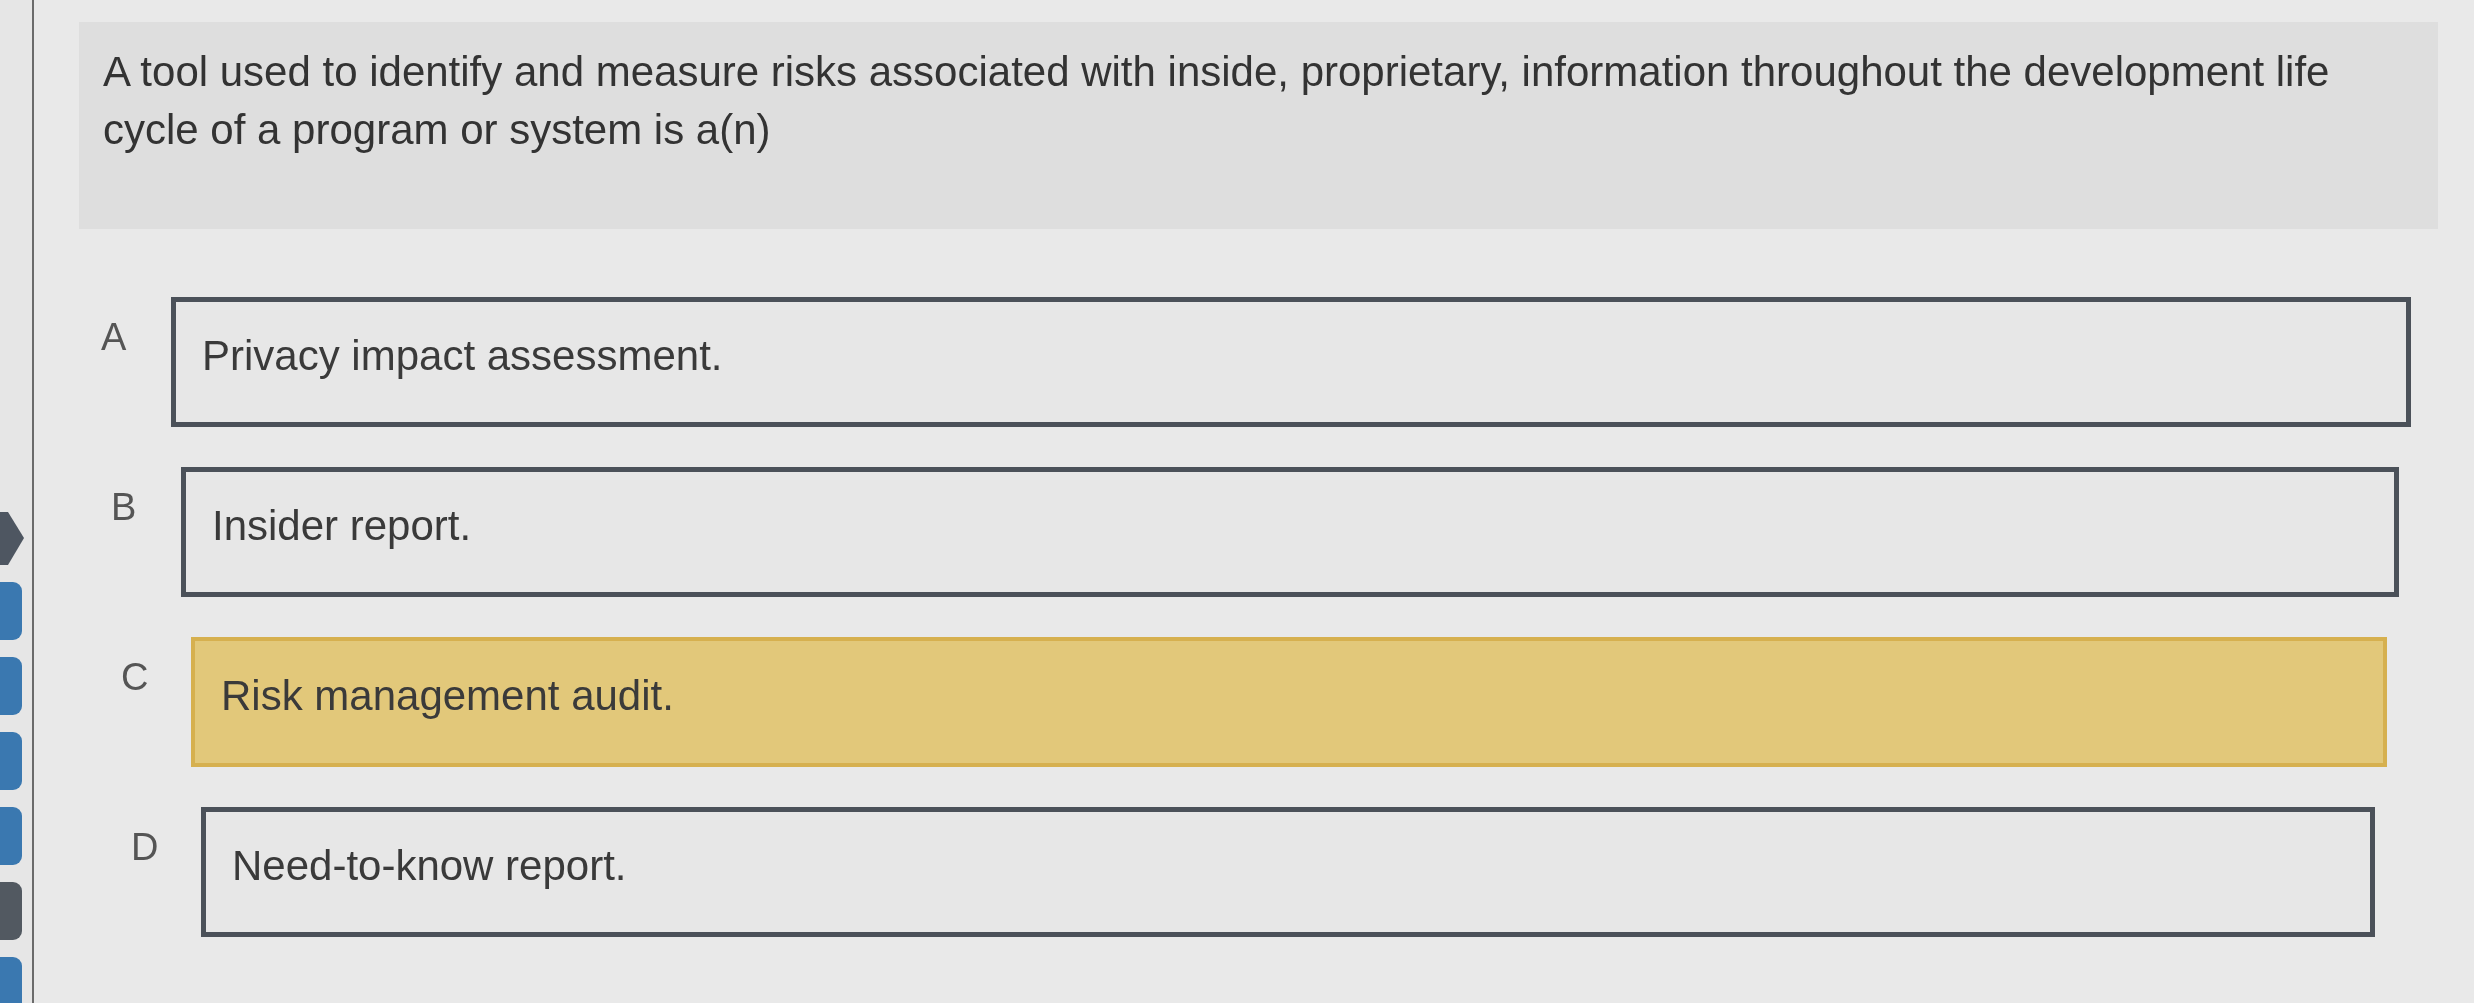 The image size is (2474, 1003). What do you see at coordinates (1217, 101) in the screenshot?
I see `question-text: A tool used to identify and measure risks associated with inside, proprietary, information throughout the development life cycle of a program or system is a(n)` at bounding box center [1217, 101].